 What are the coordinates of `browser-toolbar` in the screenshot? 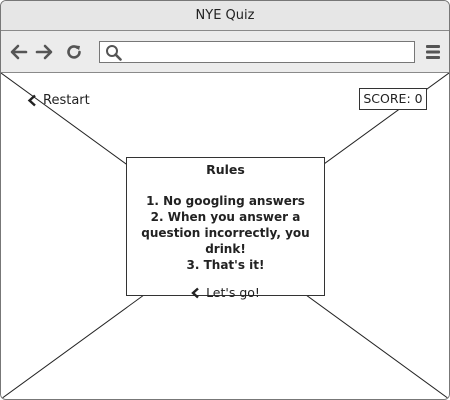 It's located at (225, 52).